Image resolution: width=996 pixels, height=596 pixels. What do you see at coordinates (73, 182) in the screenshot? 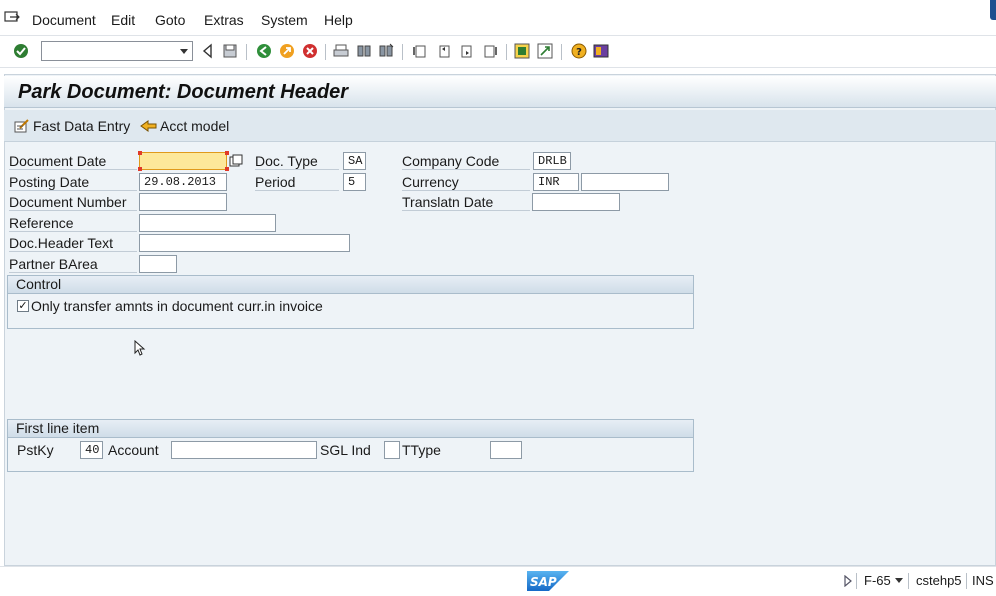
I see `posting-date-label: Posting Date` at bounding box center [73, 182].